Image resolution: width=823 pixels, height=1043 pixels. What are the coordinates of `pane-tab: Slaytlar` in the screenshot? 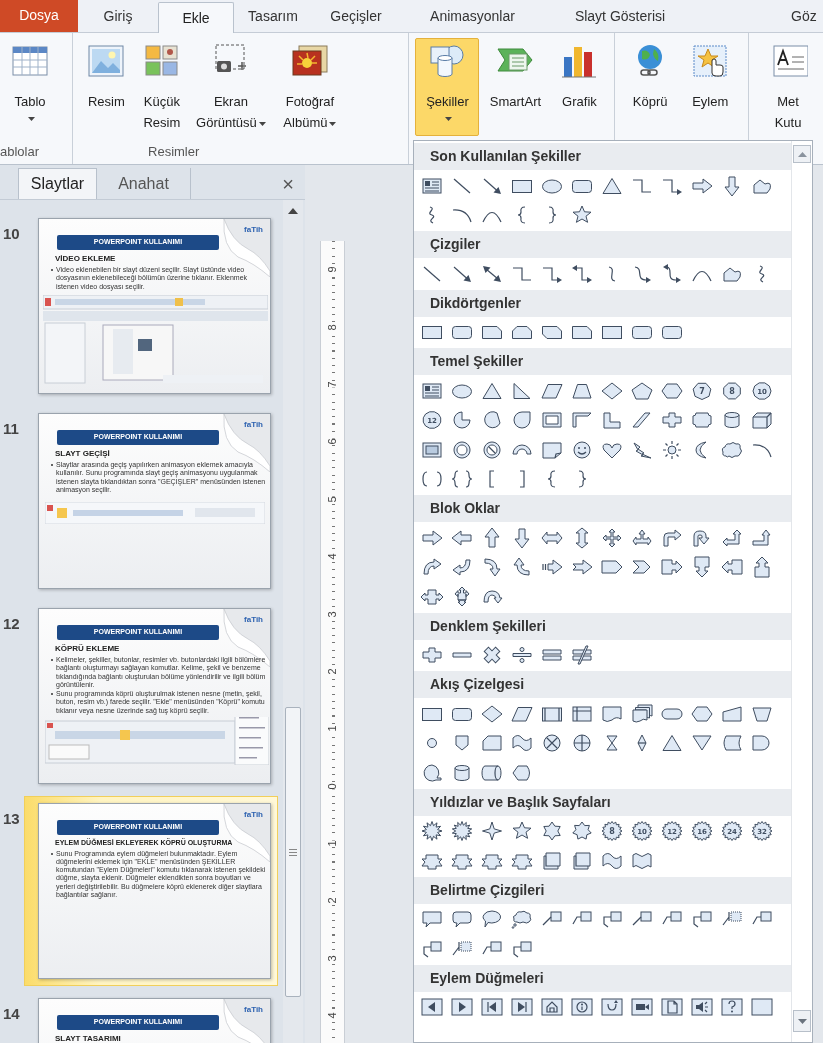 It's located at (57, 183).